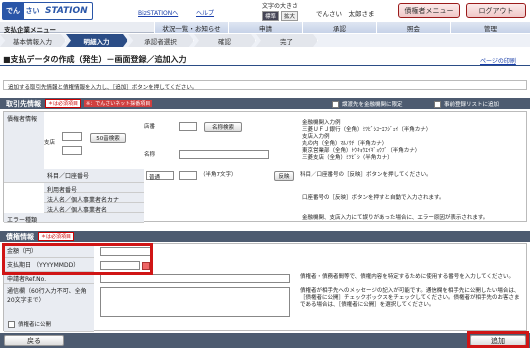 This screenshot has height=348, width=530. I want to click on page-title: ■支払データの作成（発生）－画面登録／追加入力, so click(95, 59).